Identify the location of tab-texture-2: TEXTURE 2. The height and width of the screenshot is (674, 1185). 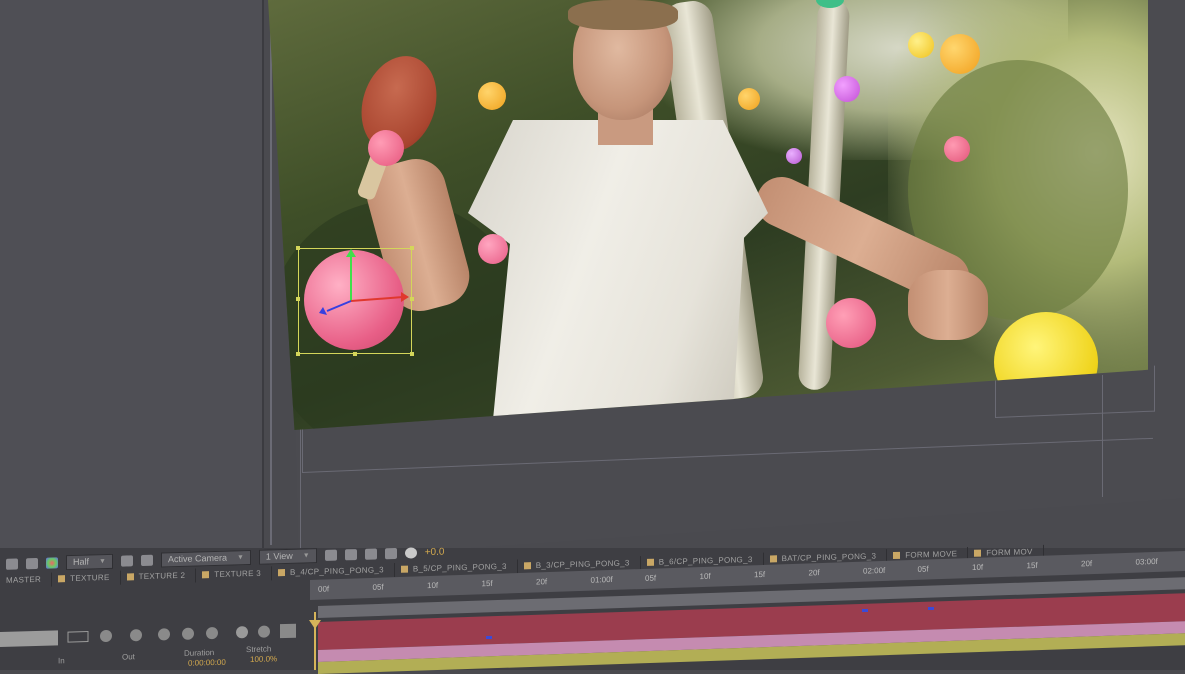
(158, 576).